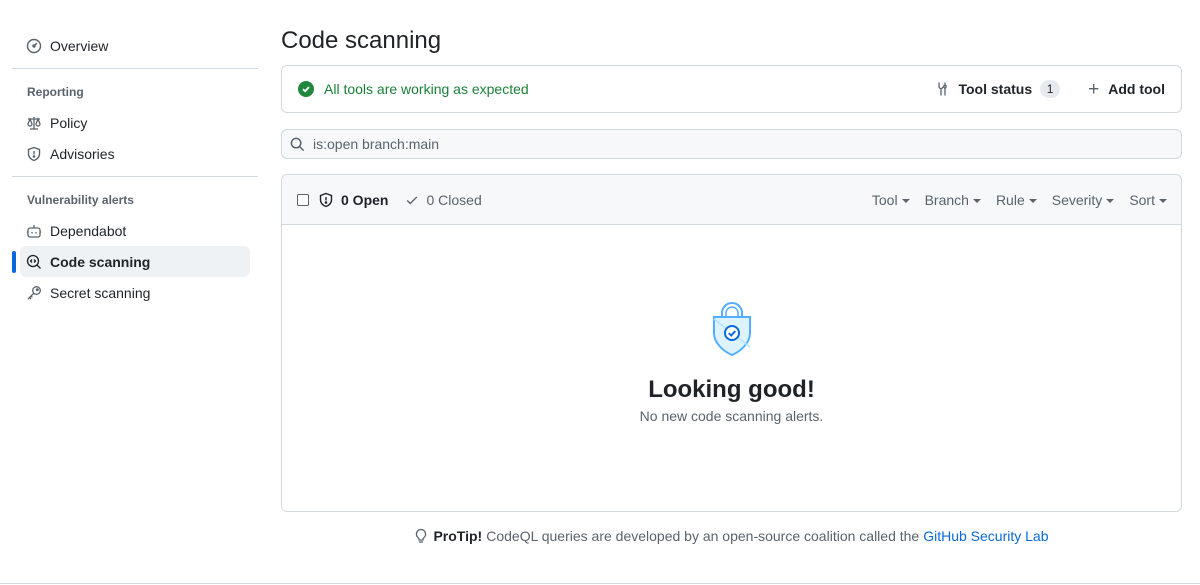 The height and width of the screenshot is (585, 1200). Describe the element at coordinates (55, 91) in the screenshot. I see `section-heading-reporting: Reporting` at that location.